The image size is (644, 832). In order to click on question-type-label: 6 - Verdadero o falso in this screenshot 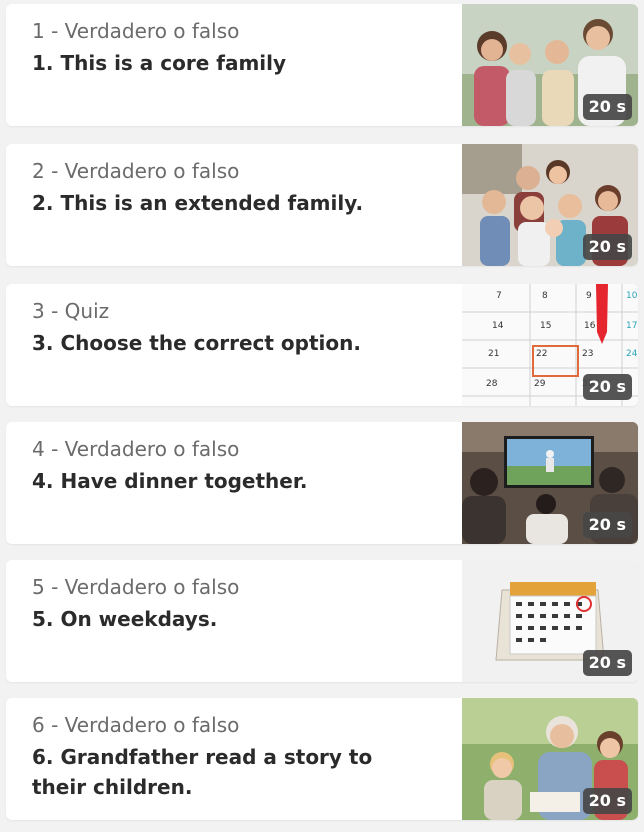, I will do `click(136, 725)`.